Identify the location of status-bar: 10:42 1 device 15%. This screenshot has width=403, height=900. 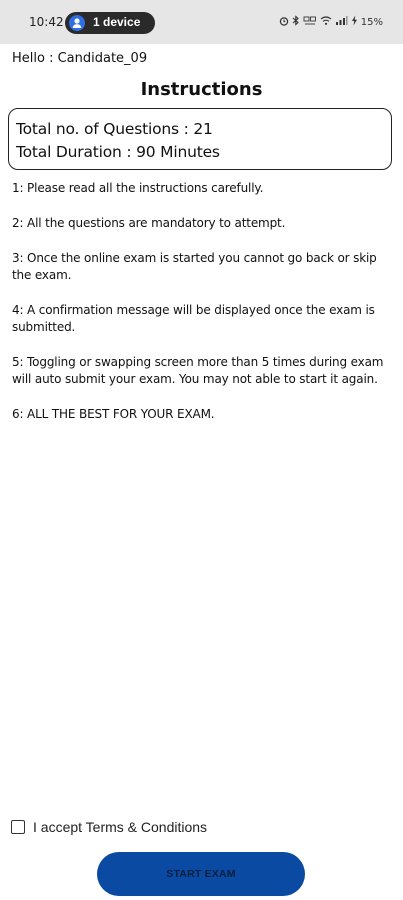
(201, 22).